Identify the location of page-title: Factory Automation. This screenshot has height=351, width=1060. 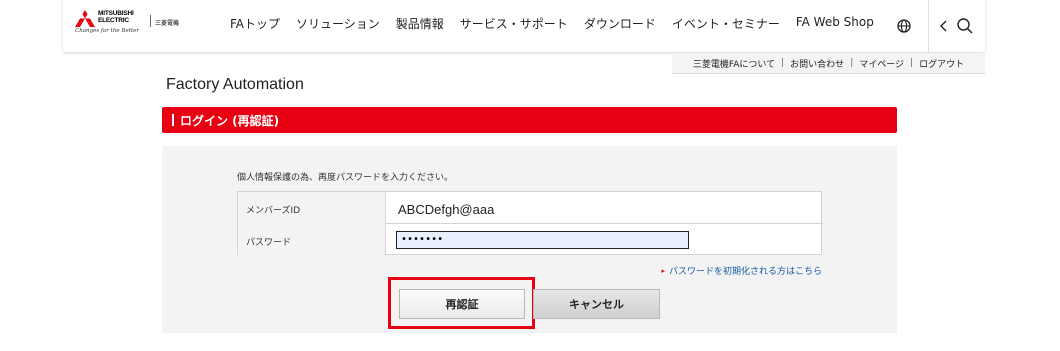
(235, 84).